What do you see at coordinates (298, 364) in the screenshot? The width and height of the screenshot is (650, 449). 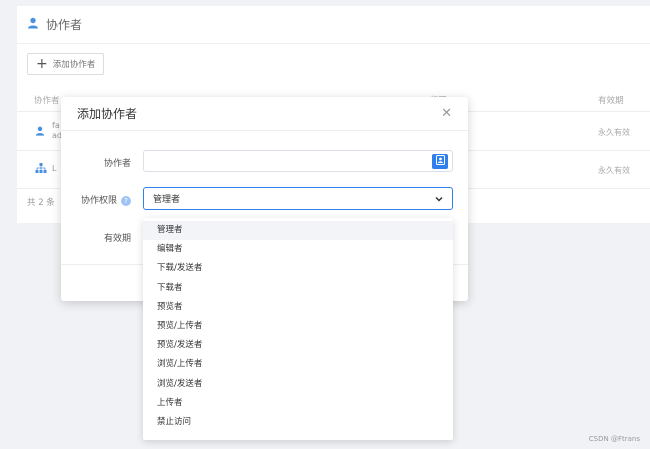 I see `dropdown-option: 浏览/上传者` at bounding box center [298, 364].